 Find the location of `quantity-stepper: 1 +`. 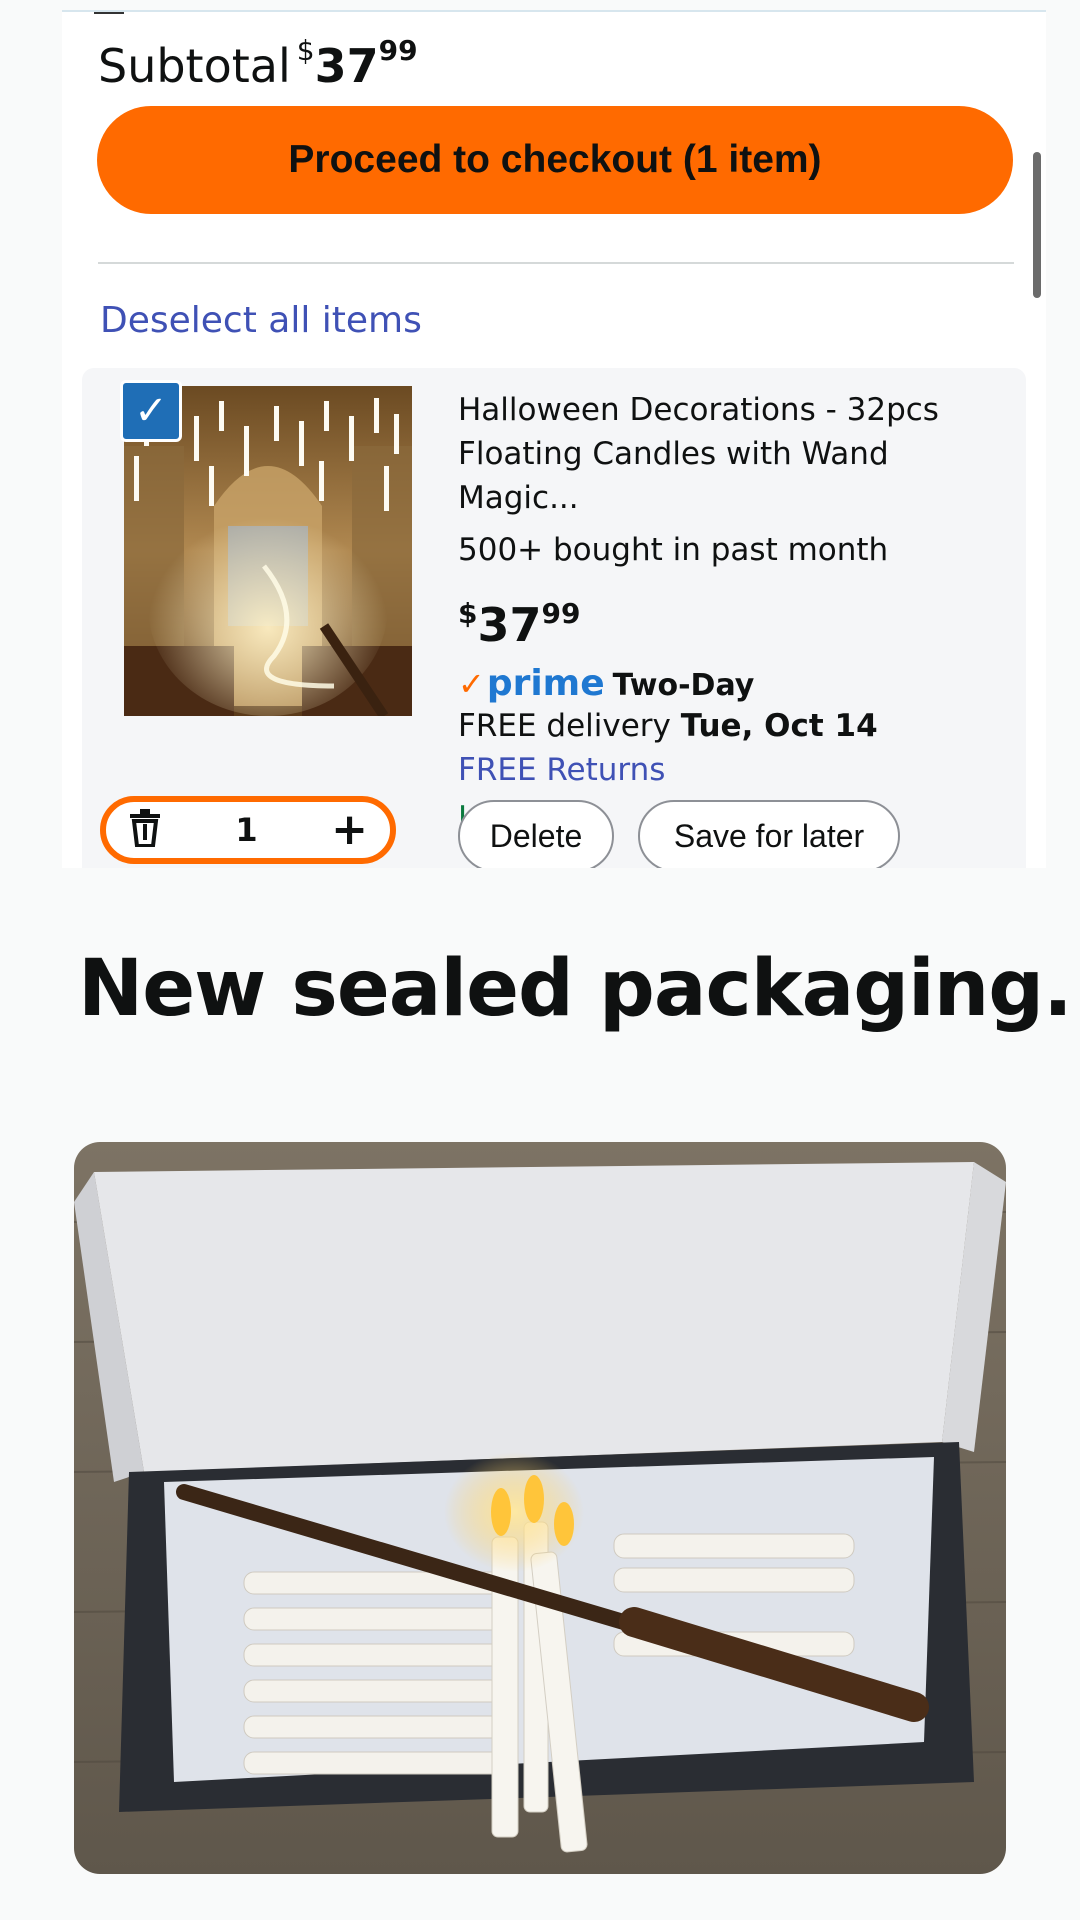

quantity-stepper: 1 + is located at coordinates (248, 830).